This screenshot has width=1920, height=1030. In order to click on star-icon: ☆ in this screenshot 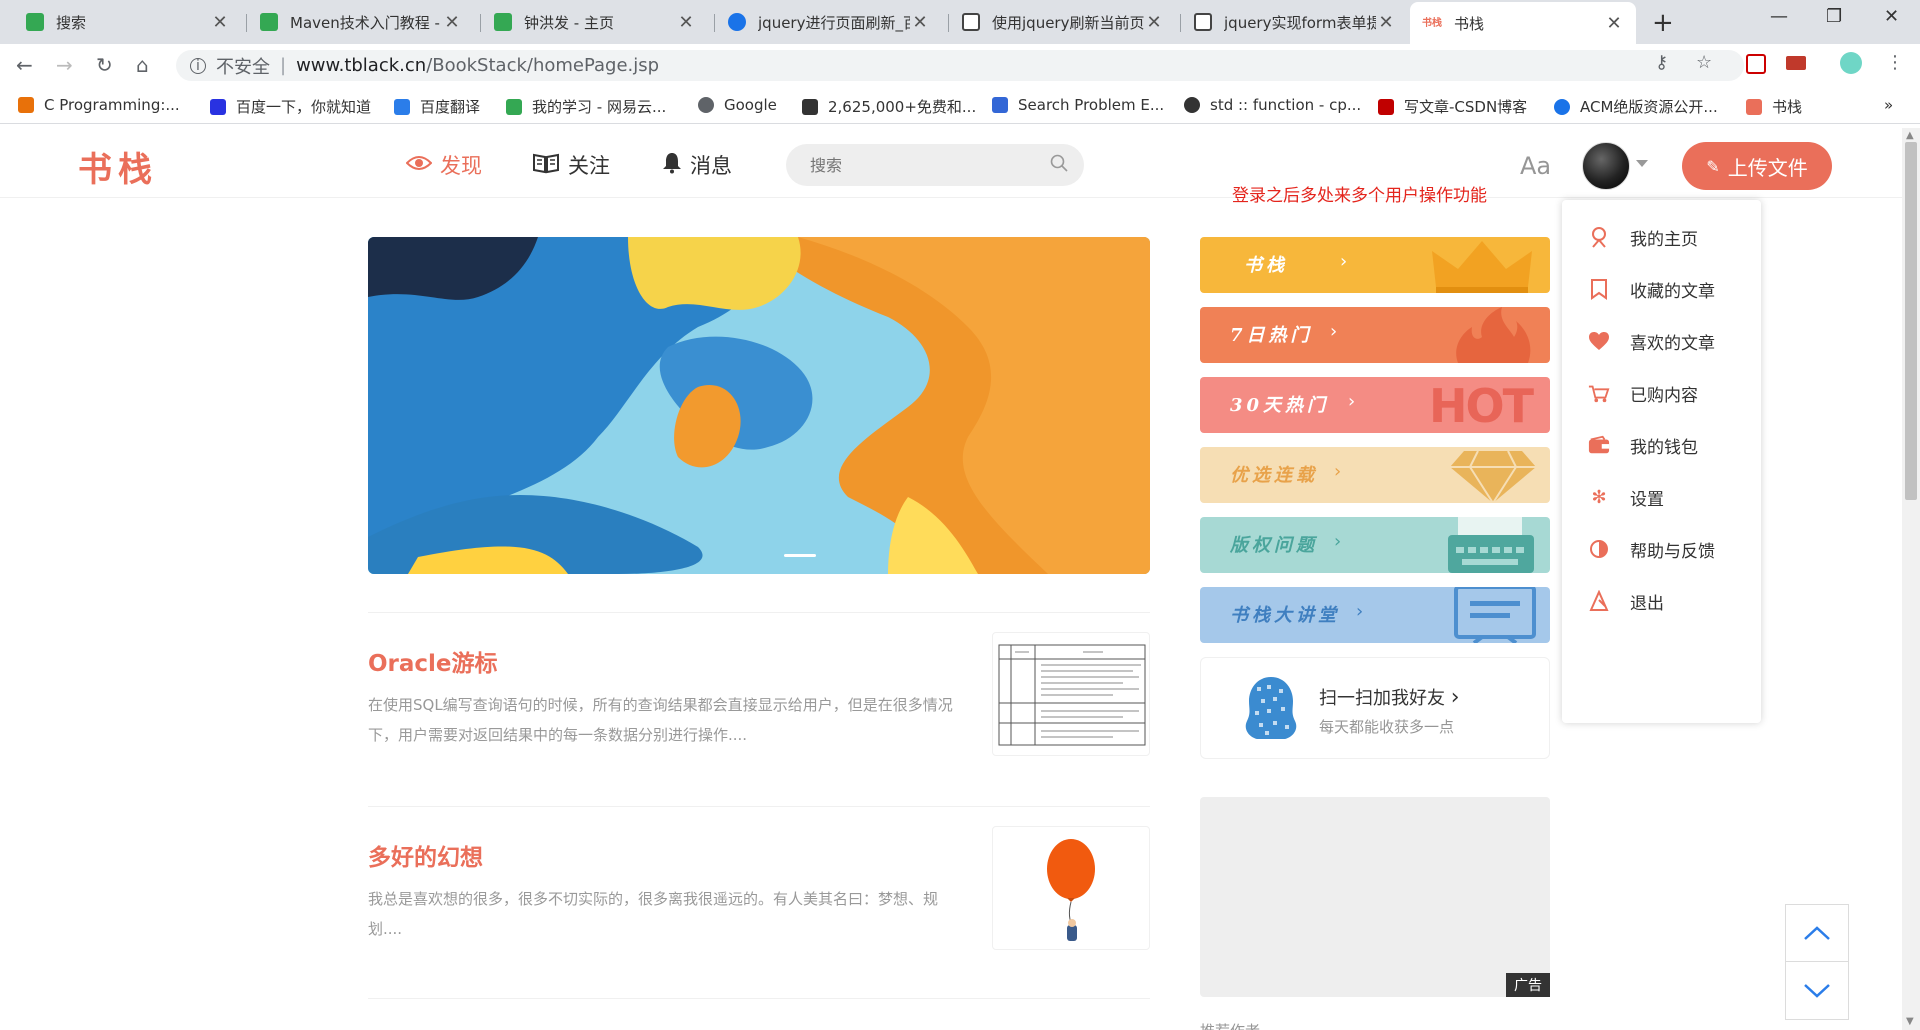, I will do `click(1704, 62)`.